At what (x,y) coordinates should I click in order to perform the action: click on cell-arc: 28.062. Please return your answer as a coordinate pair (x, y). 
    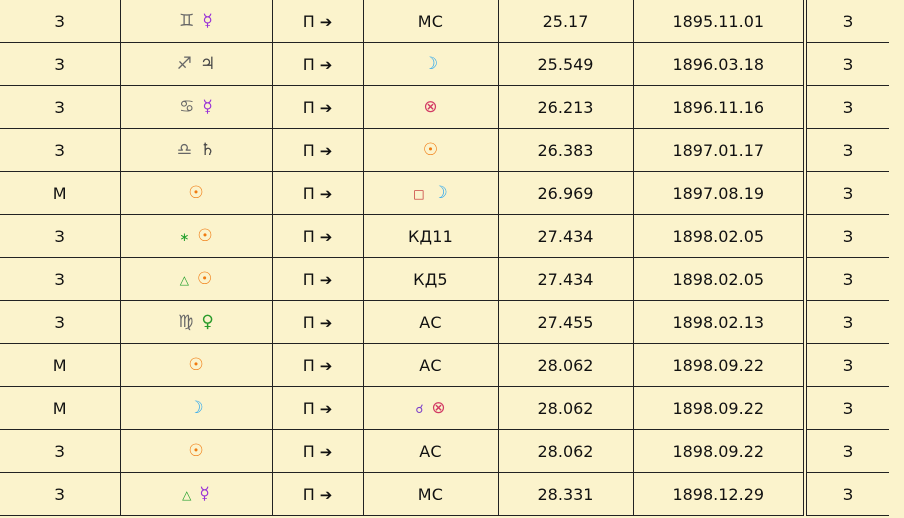
    Looking at the image, I should click on (565, 408).